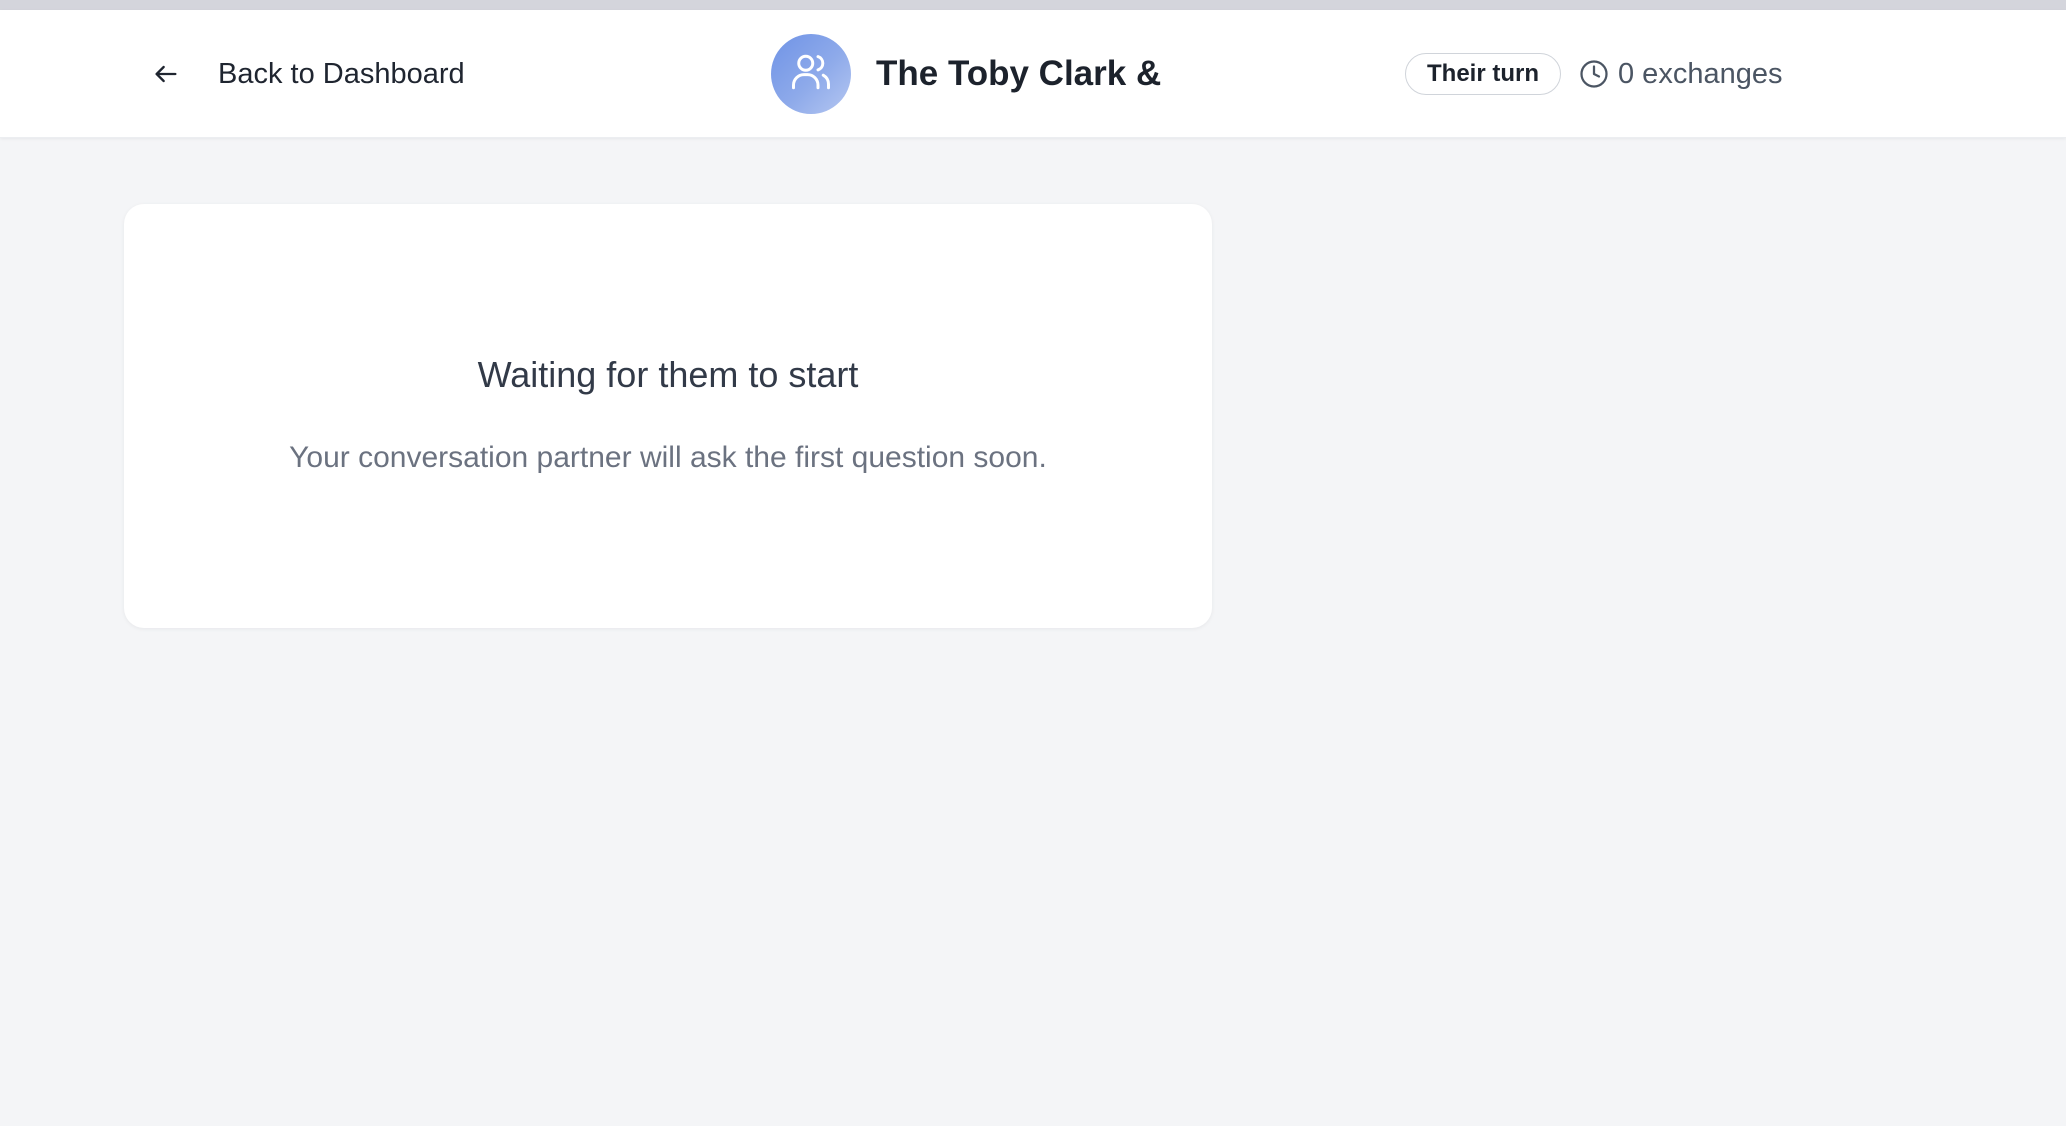 Image resolution: width=2066 pixels, height=1126 pixels. What do you see at coordinates (1700, 73) in the screenshot?
I see `exchanges-count: 0 exchanges` at bounding box center [1700, 73].